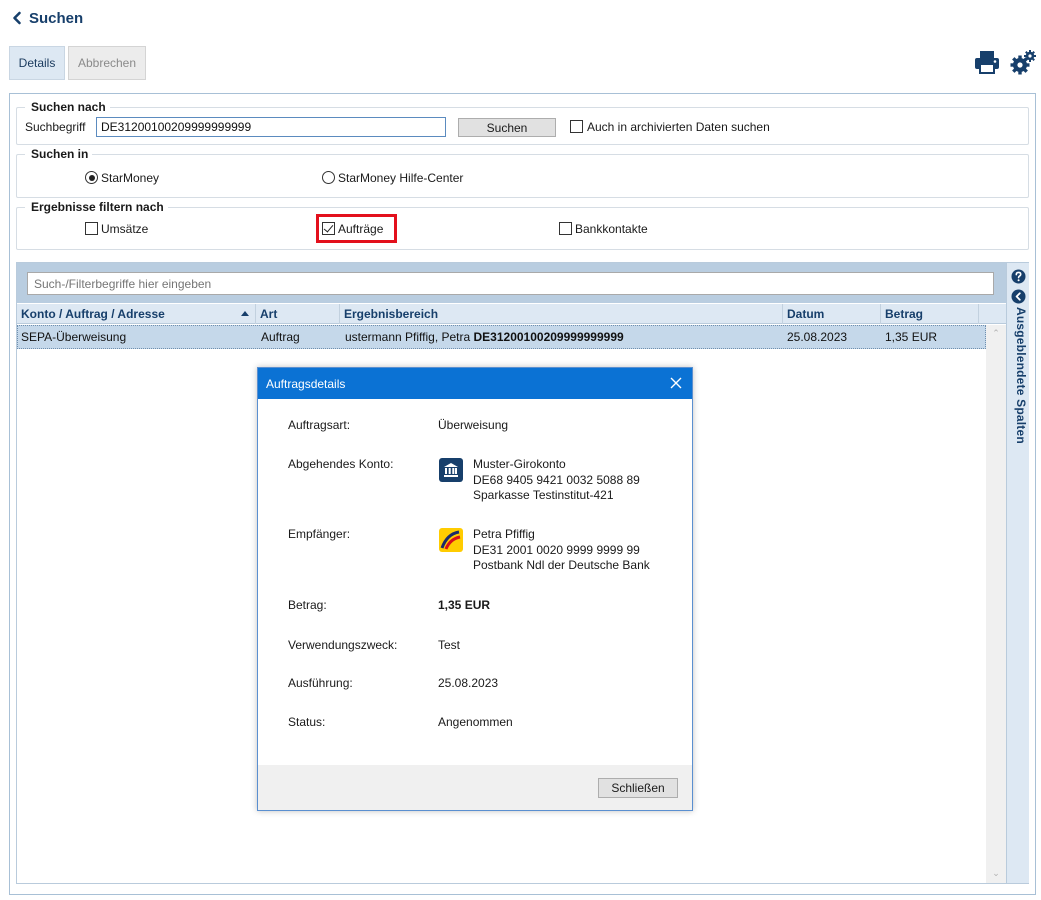 The width and height of the screenshot is (1041, 900). Describe the element at coordinates (306, 384) in the screenshot. I see `dialog-title: Auftragsdetails` at that location.